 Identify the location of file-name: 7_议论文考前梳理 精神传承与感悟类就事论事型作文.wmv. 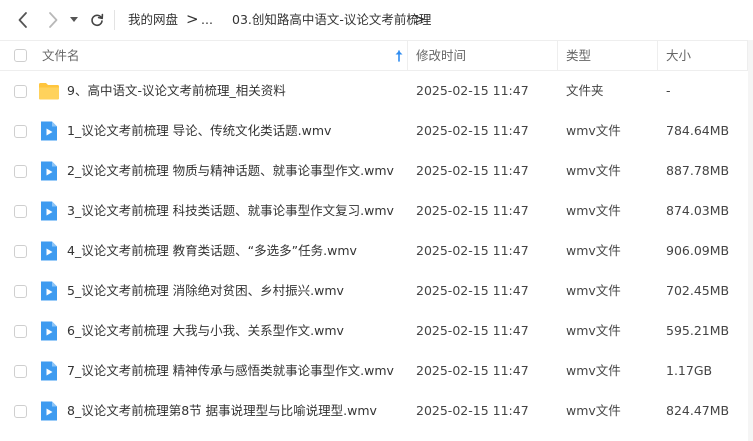
(230, 371).